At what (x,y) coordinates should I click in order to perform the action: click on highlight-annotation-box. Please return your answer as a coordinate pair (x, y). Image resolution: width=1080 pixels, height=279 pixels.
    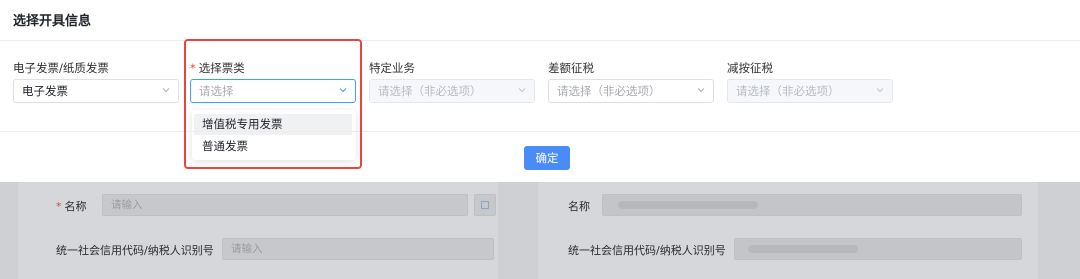
    Looking at the image, I should click on (273, 104).